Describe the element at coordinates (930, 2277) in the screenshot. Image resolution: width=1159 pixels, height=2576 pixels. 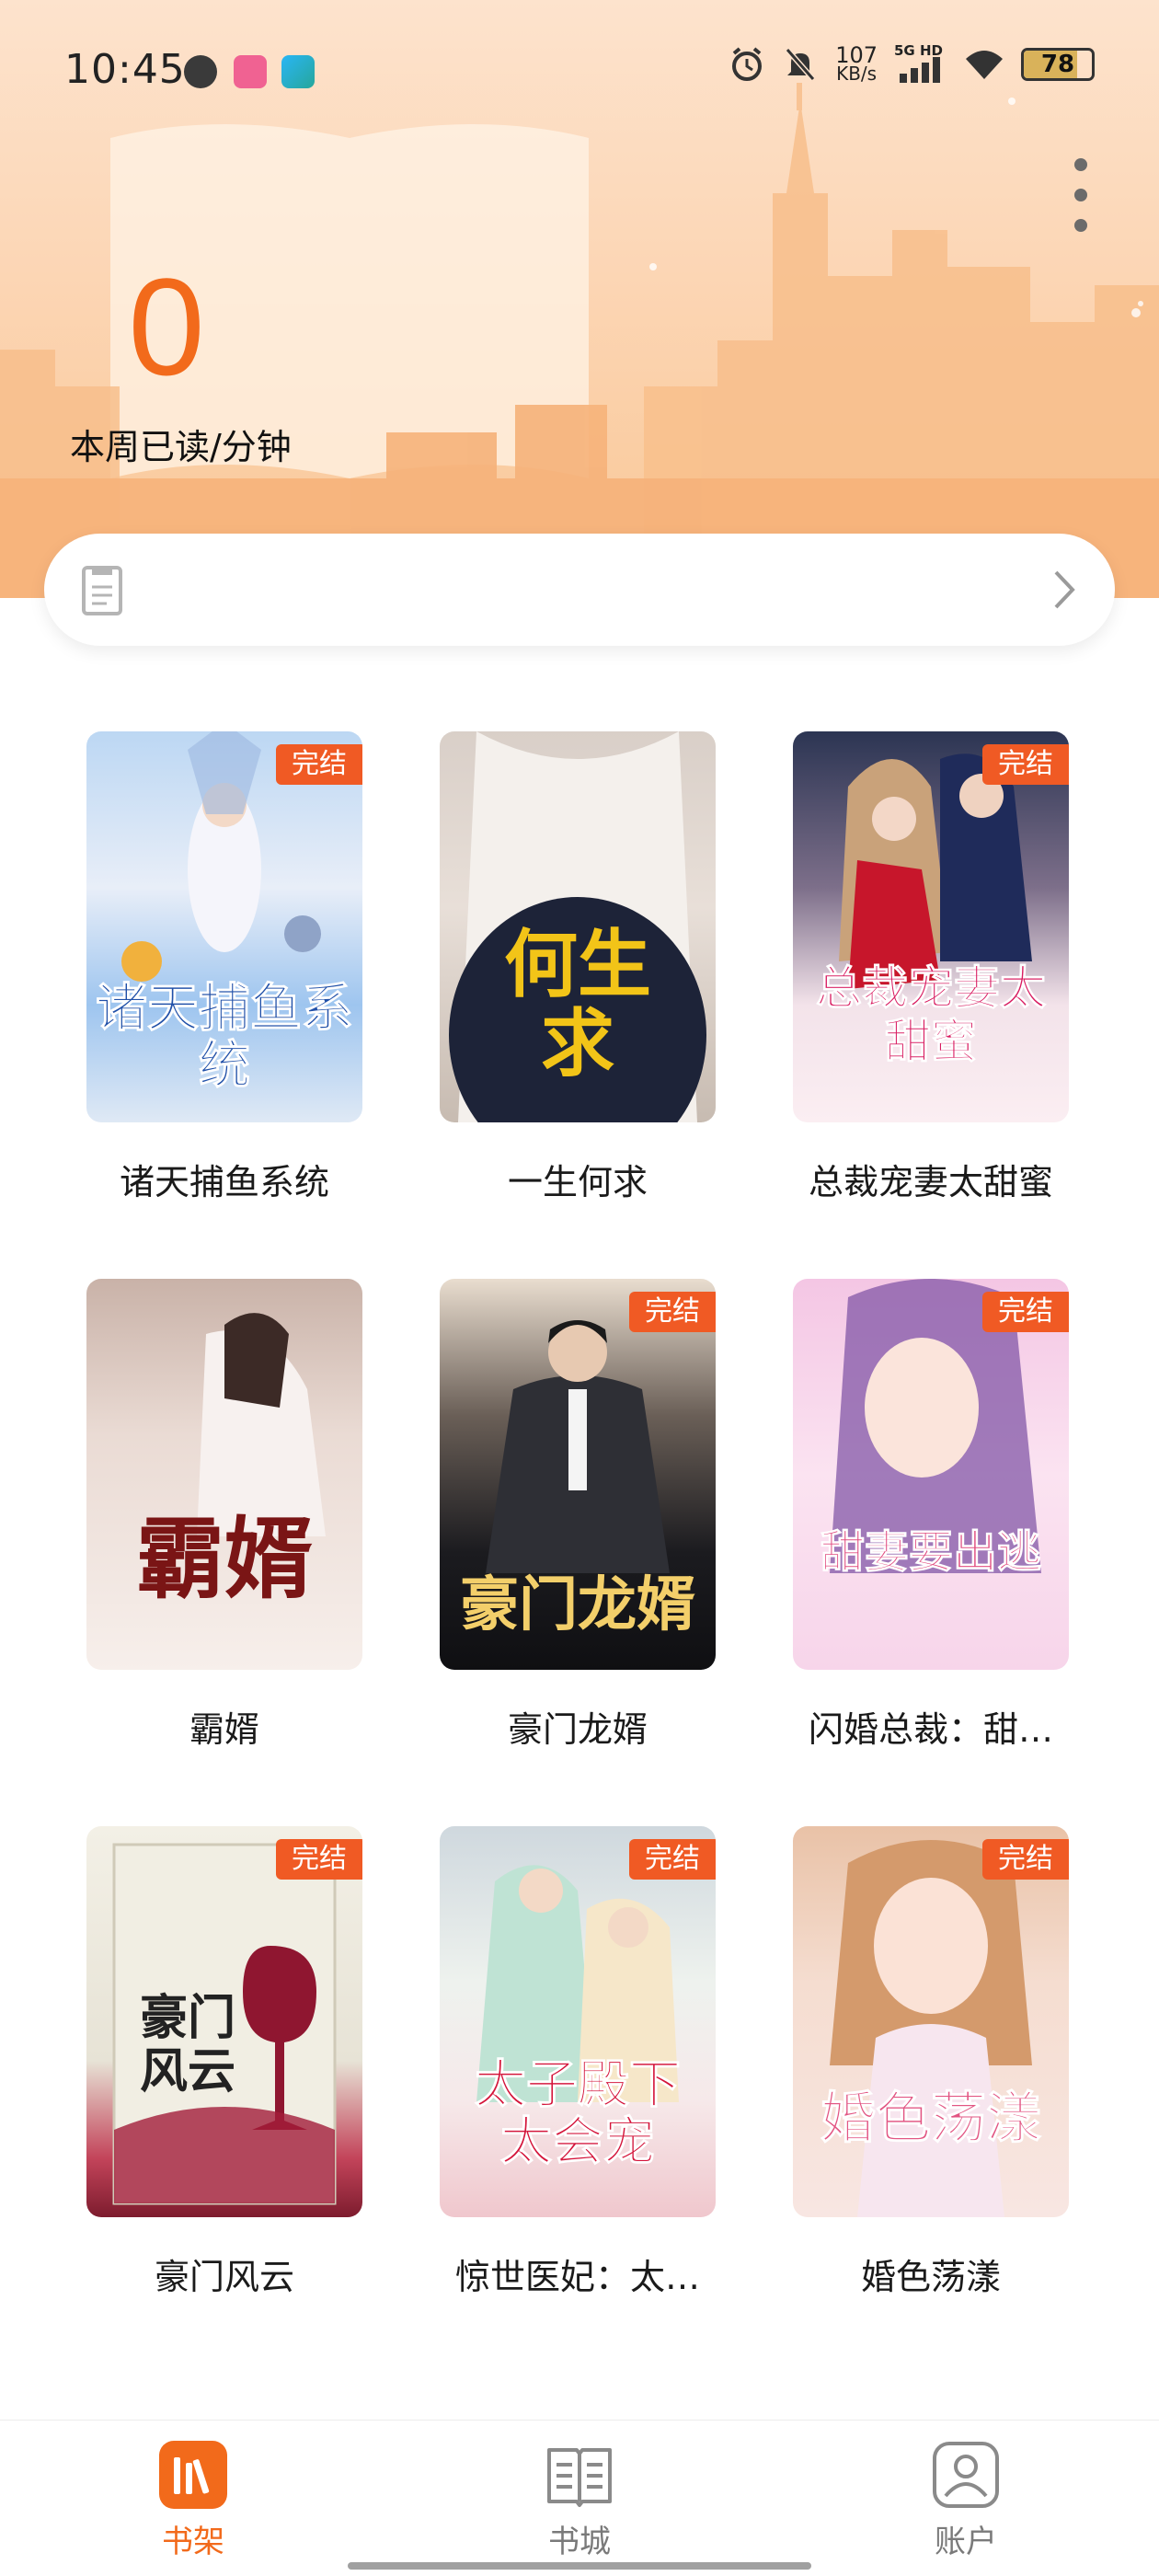
I see `book-title: 婚色荡漾` at that location.